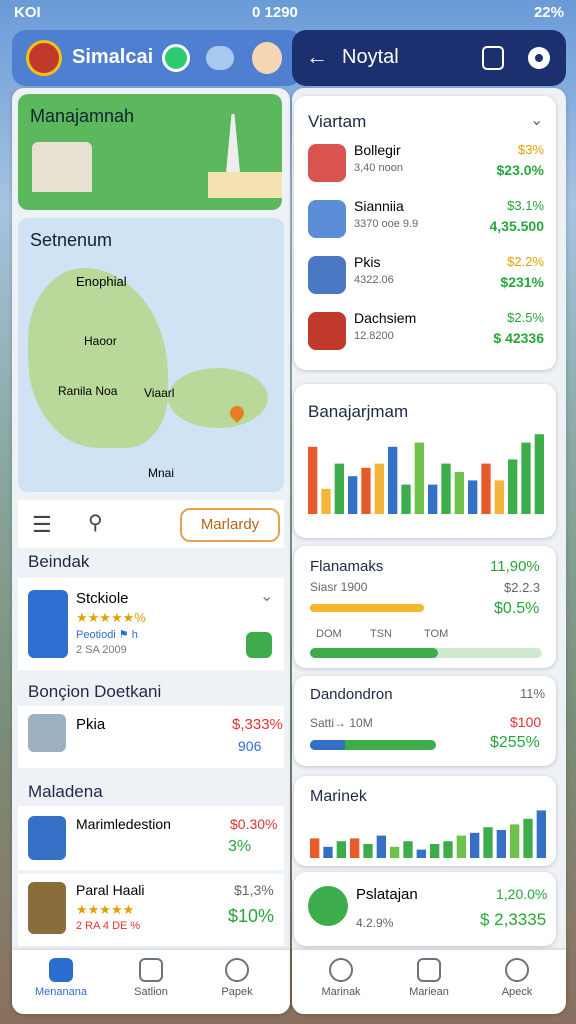 This screenshot has width=576, height=1024. I want to click on home-icon, so click(61, 970).